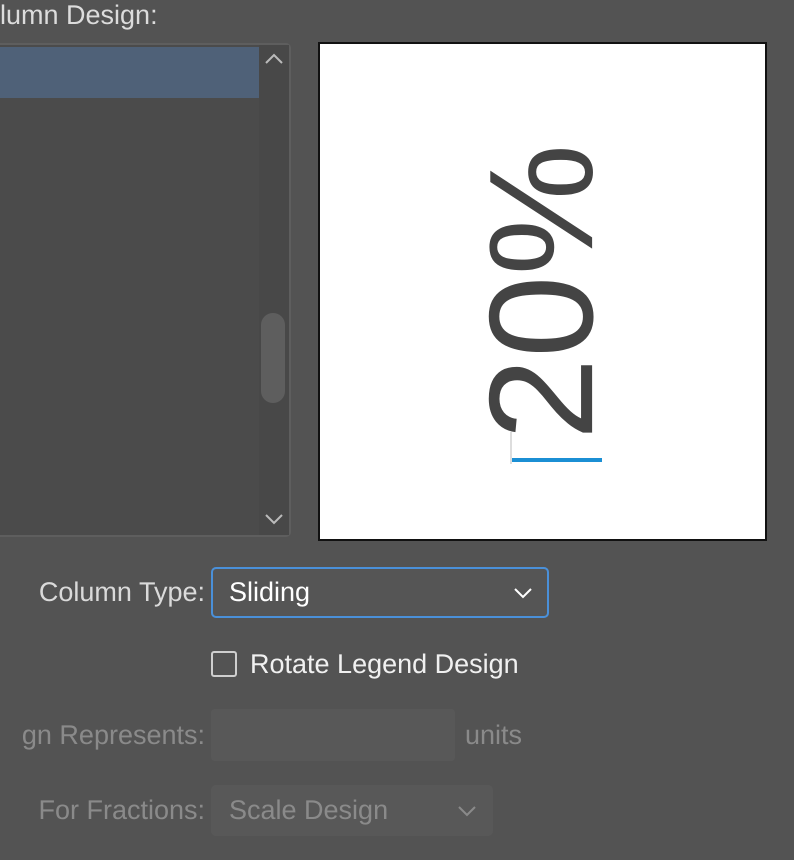 The width and height of the screenshot is (794, 860). I want to click on checkbox, so click(224, 664).